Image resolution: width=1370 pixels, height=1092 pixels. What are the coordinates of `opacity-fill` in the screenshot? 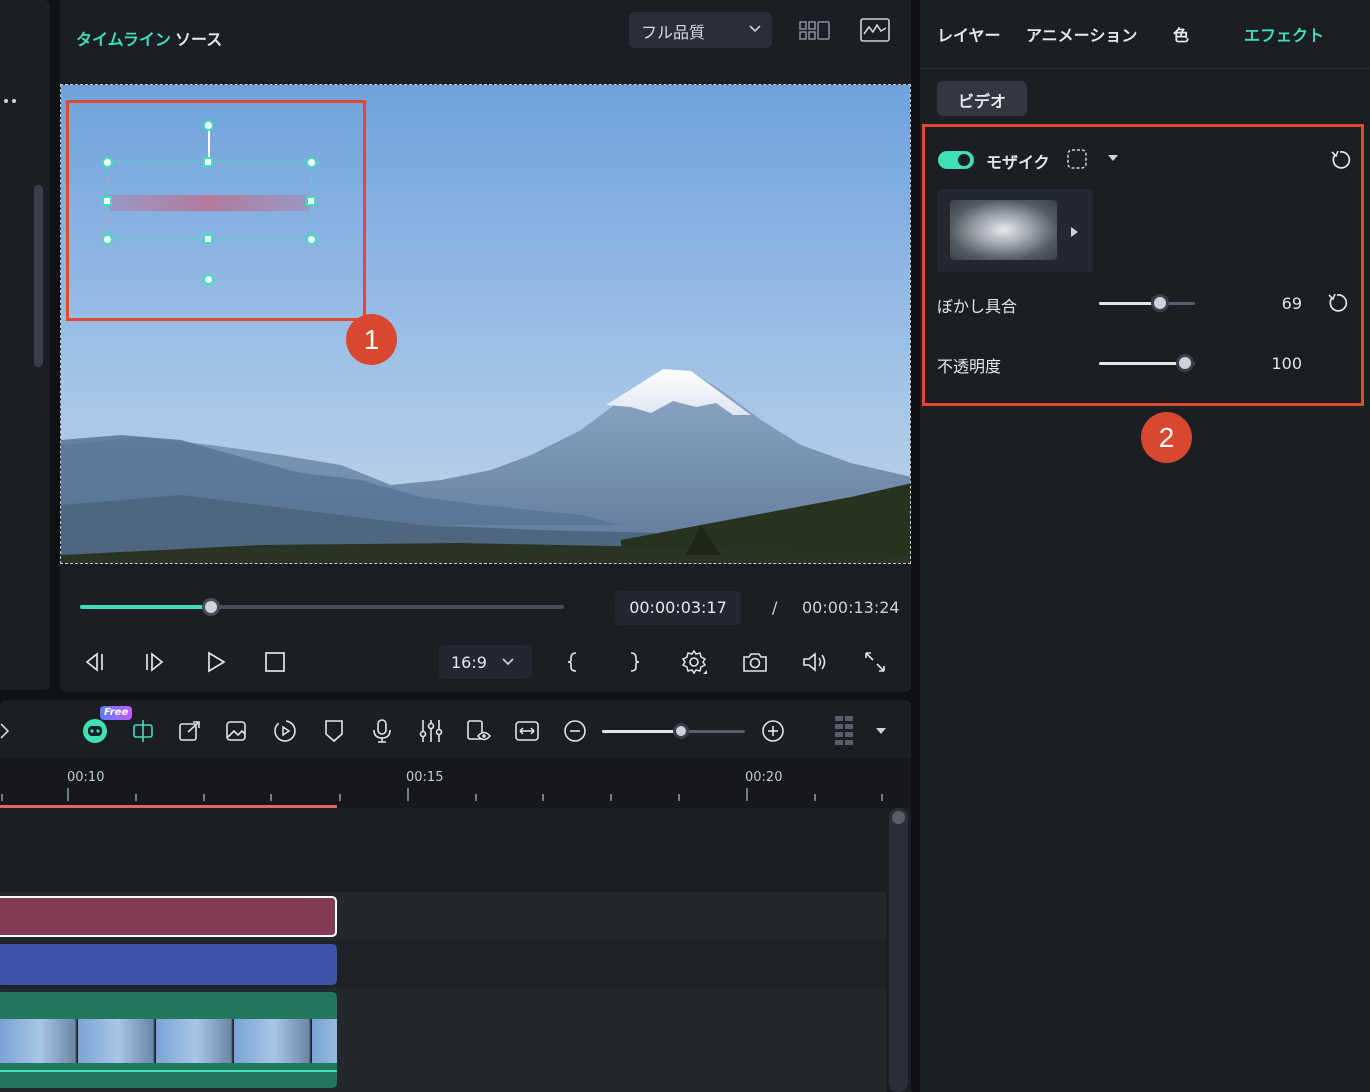 It's located at (1142, 363).